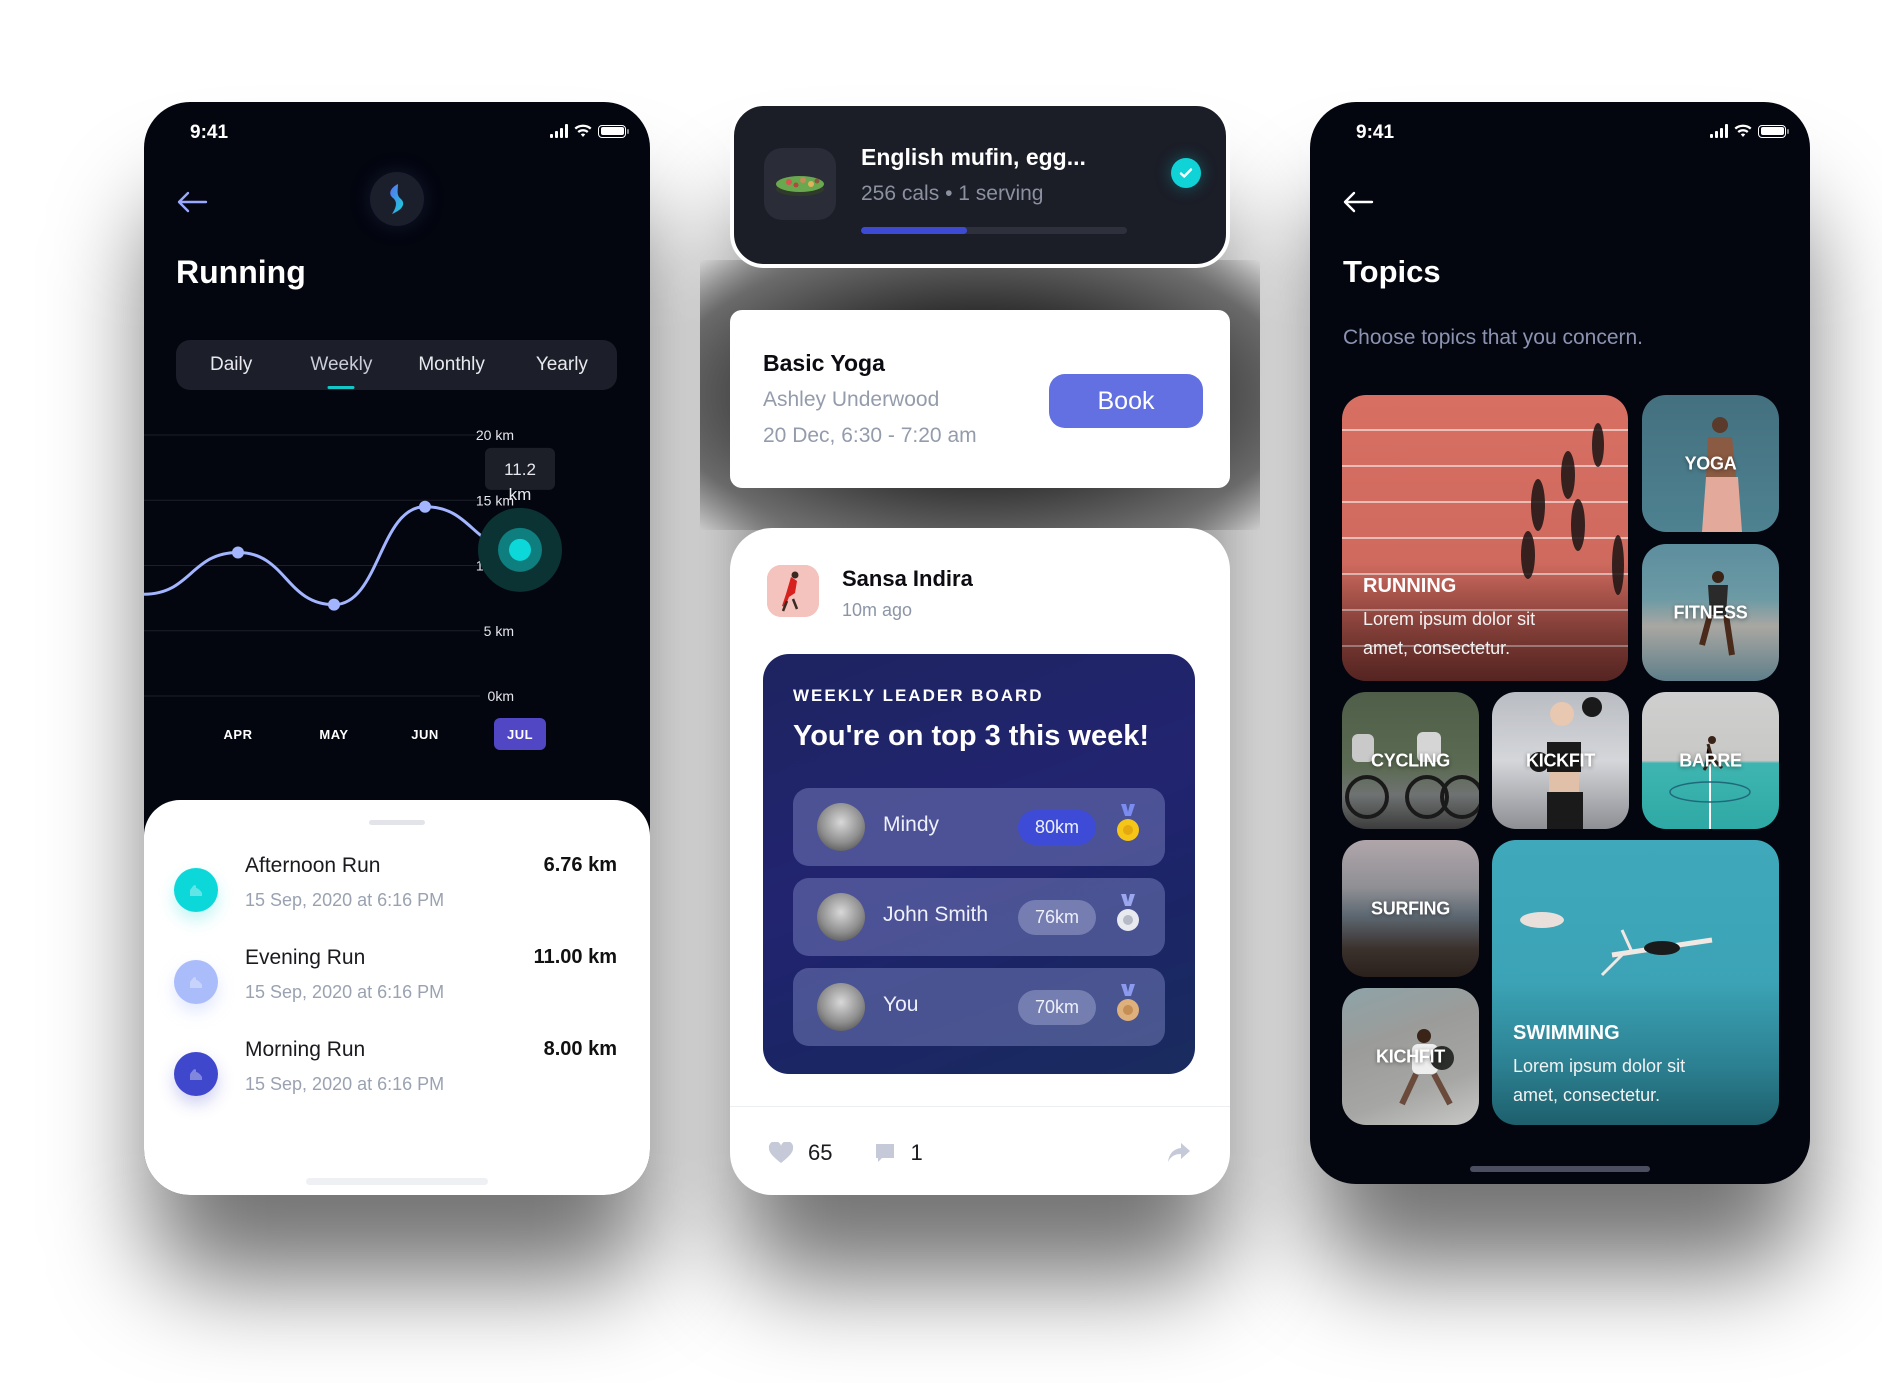 The width and height of the screenshot is (1882, 1383). Describe the element at coordinates (1057, 827) in the screenshot. I see `distance-badge: 80km` at that location.